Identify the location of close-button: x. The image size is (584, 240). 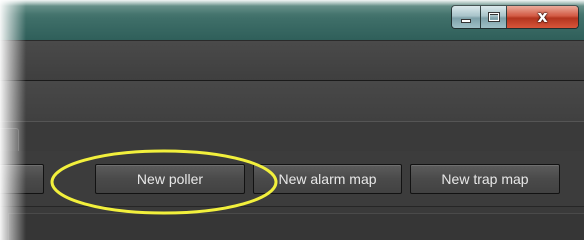
(542, 17).